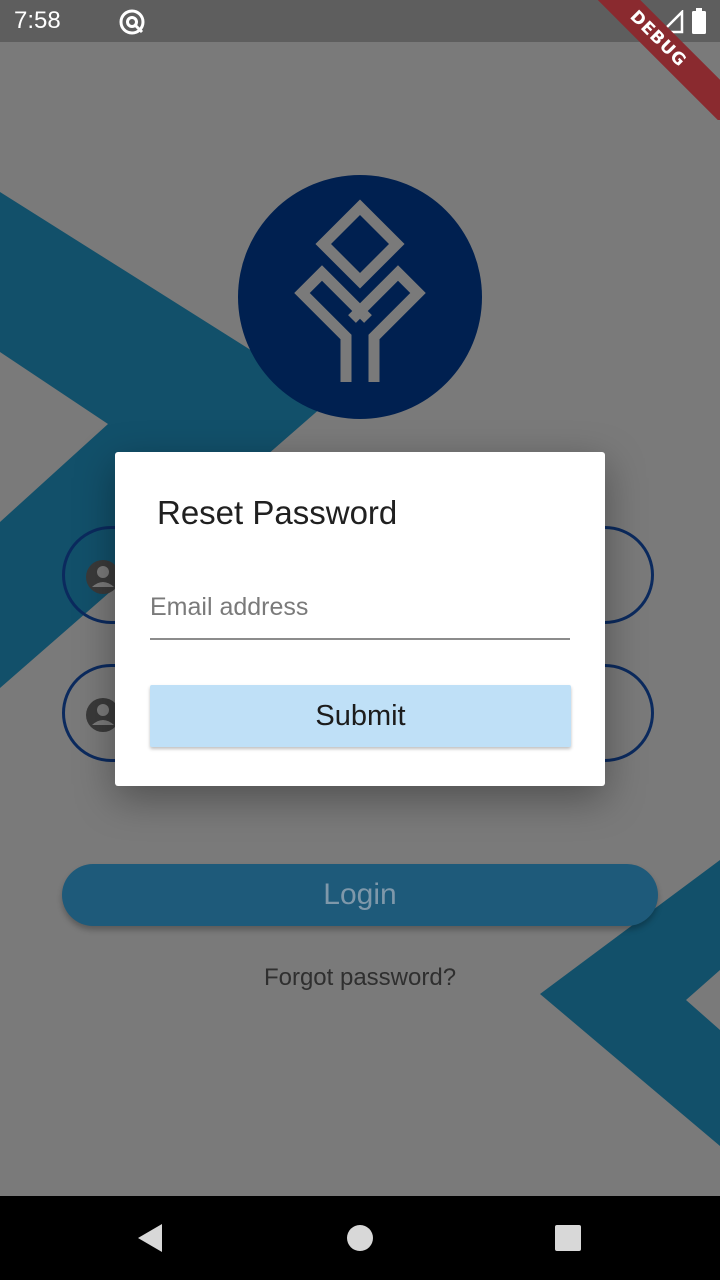 Image resolution: width=720 pixels, height=1280 pixels. What do you see at coordinates (360, 297) in the screenshot?
I see `brand-logo` at bounding box center [360, 297].